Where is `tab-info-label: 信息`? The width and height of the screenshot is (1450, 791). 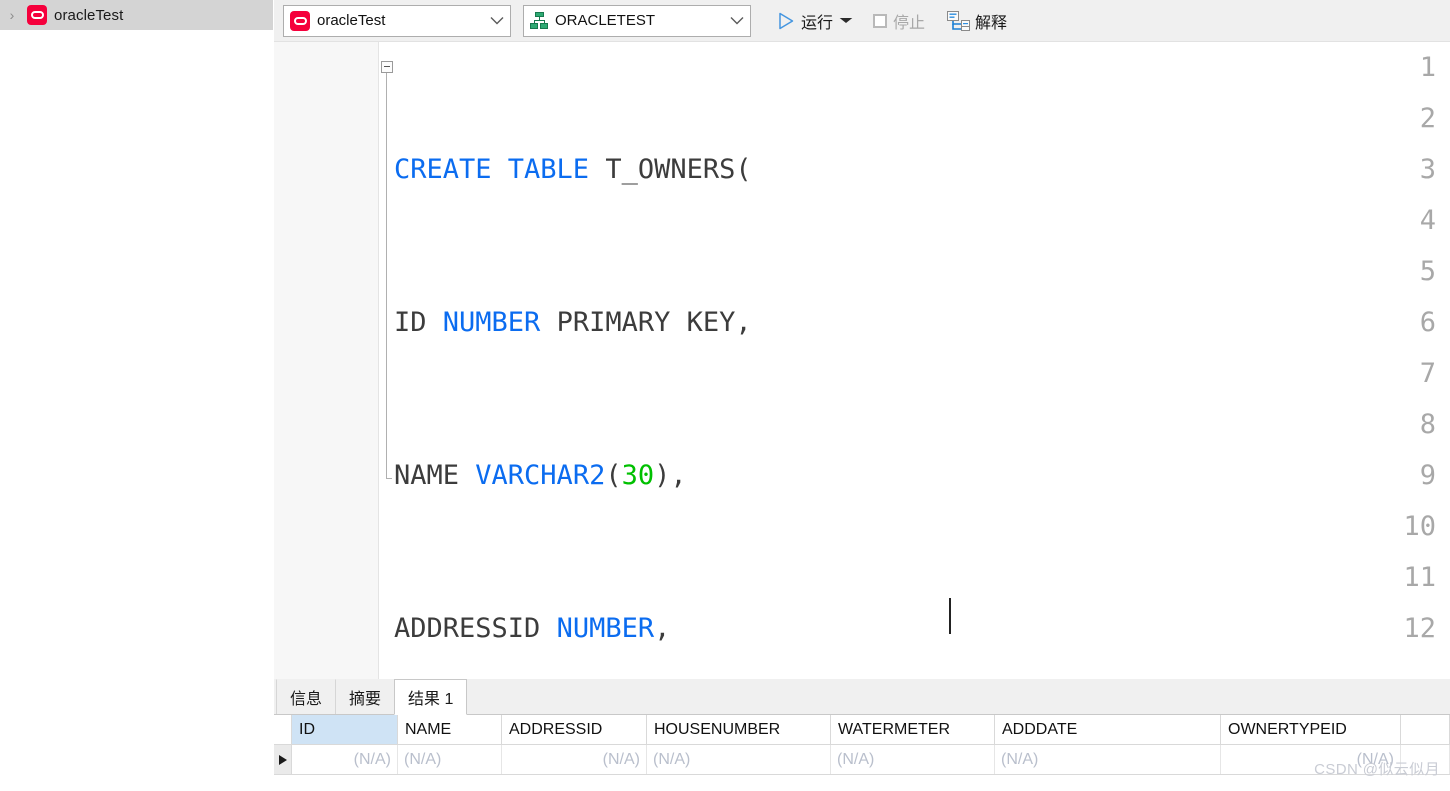 tab-info-label: 信息 is located at coordinates (306, 699).